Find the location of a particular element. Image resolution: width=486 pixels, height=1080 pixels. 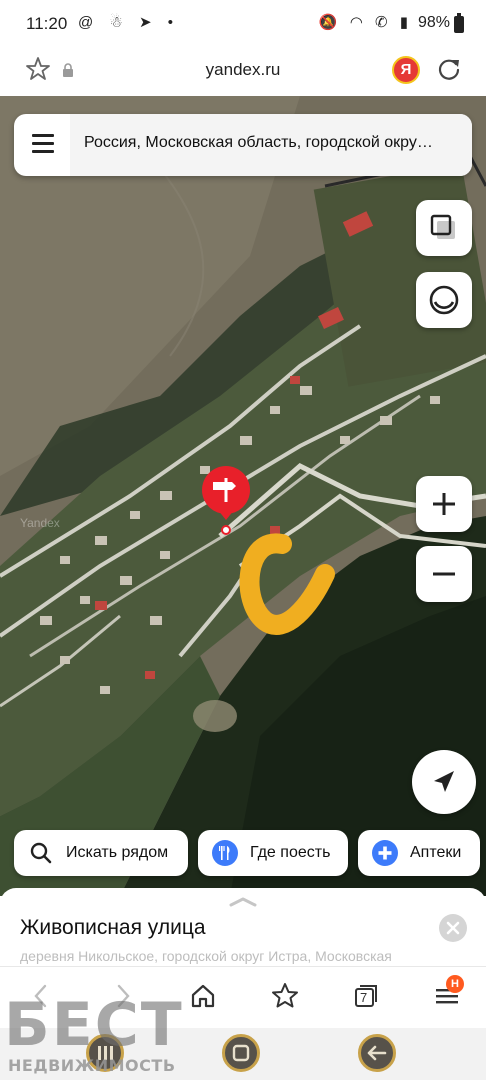

alice-icon is located at coordinates (444, 300).